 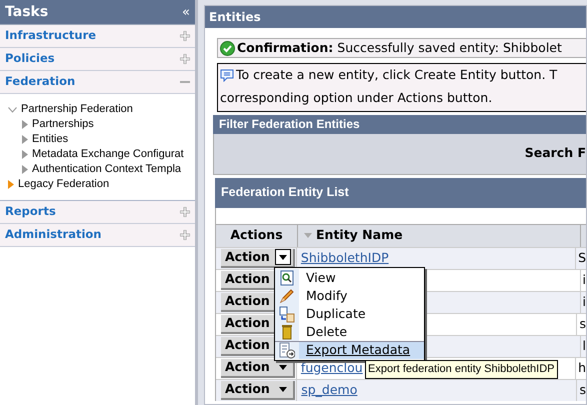 I want to click on table-cell-text: S, so click(x=582, y=257).